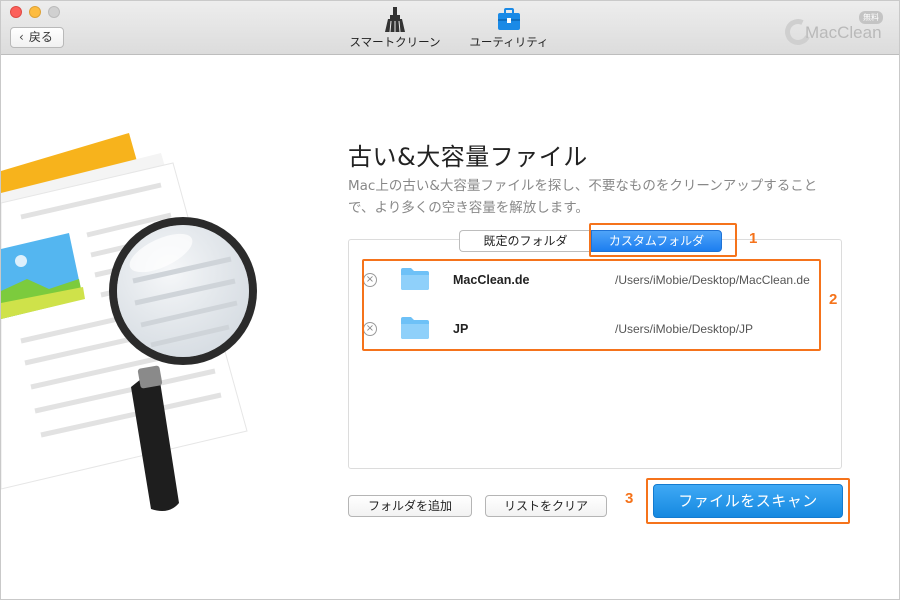 This screenshot has height=600, width=900. I want to click on clear-list-button: リストをクリア, so click(546, 506).